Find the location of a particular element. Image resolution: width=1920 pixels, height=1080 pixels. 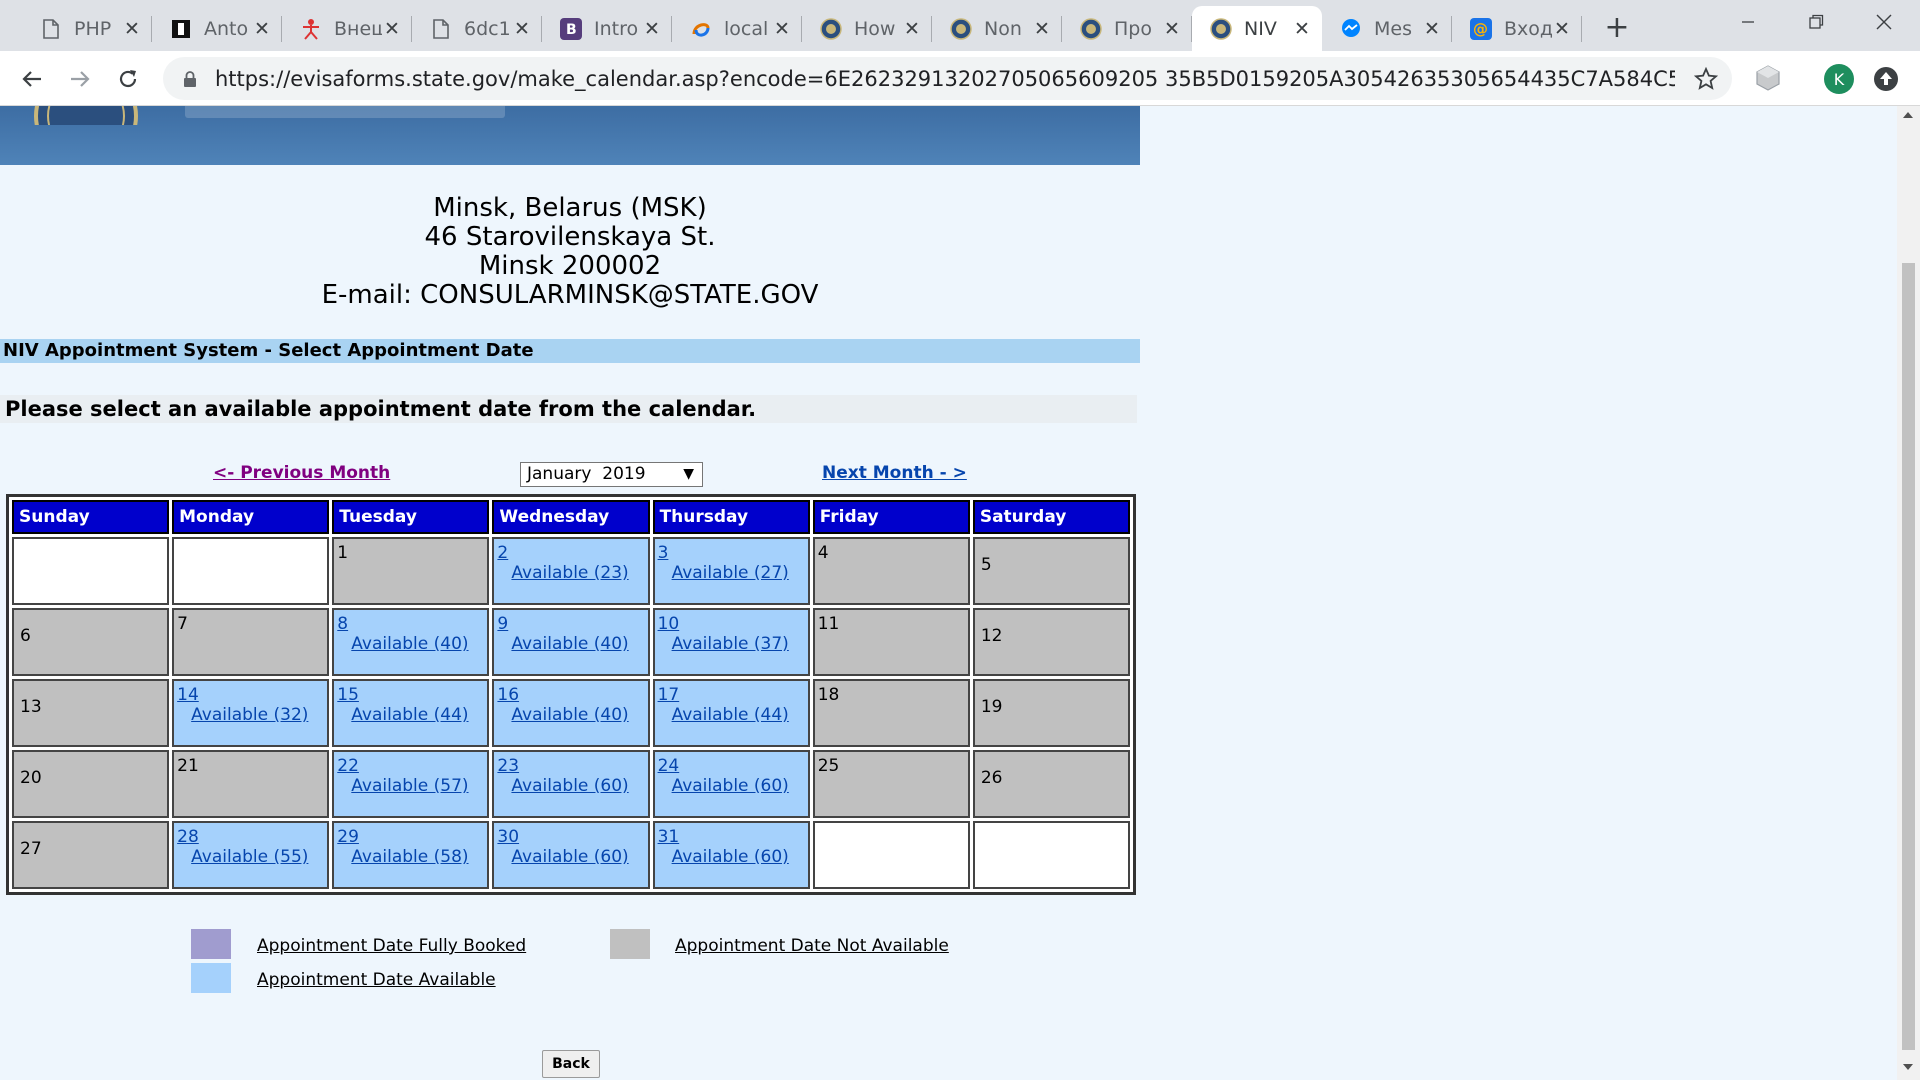

svg-text: B is located at coordinates (571, 30).